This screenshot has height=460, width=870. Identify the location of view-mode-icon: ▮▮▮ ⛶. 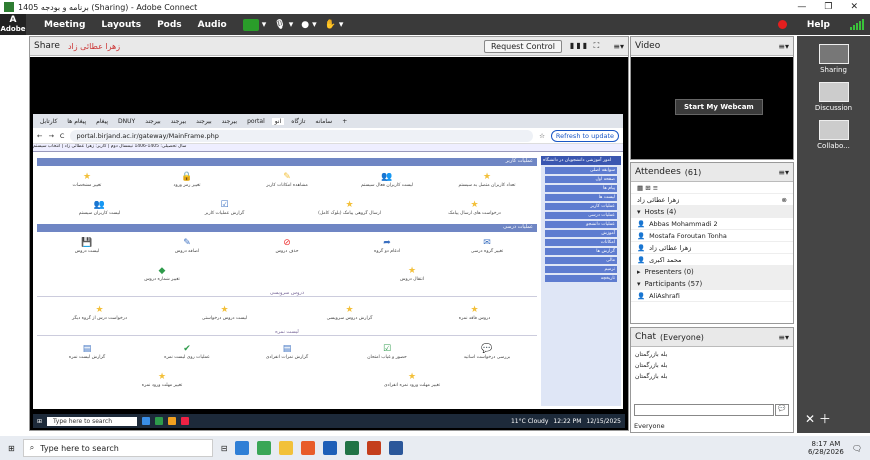
(585, 46).